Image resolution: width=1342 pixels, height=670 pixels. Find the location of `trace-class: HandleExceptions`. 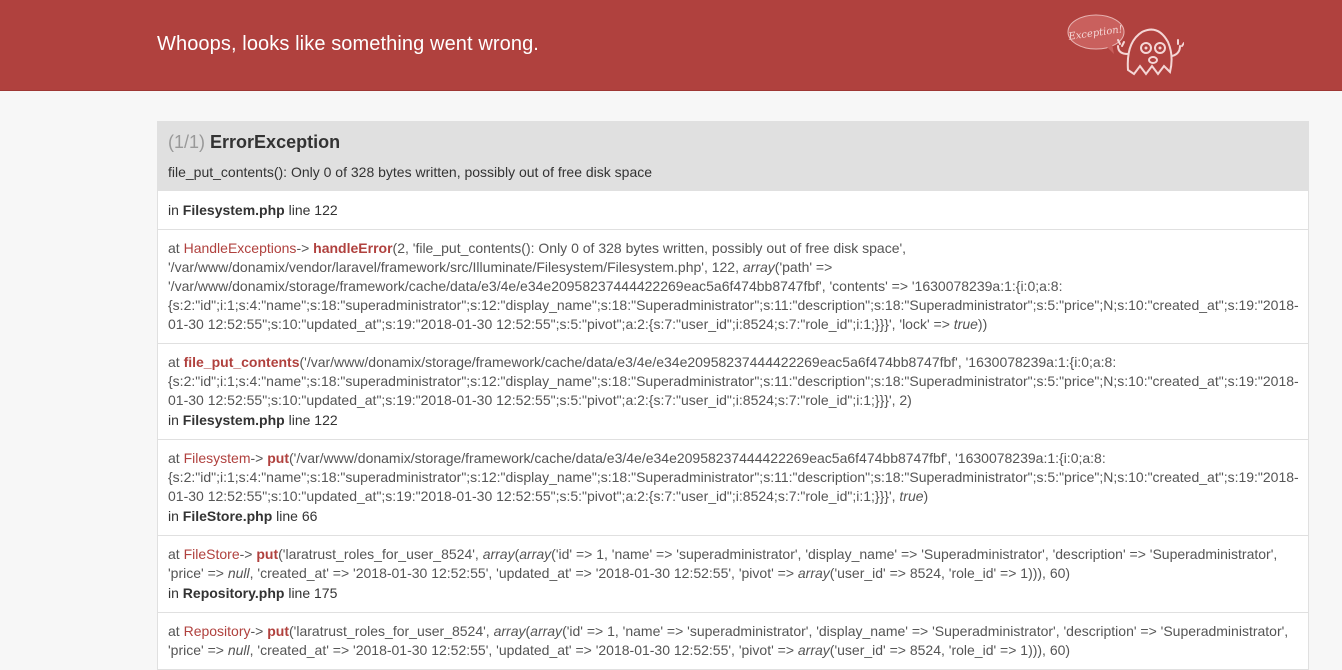

trace-class: HandleExceptions is located at coordinates (240, 248).